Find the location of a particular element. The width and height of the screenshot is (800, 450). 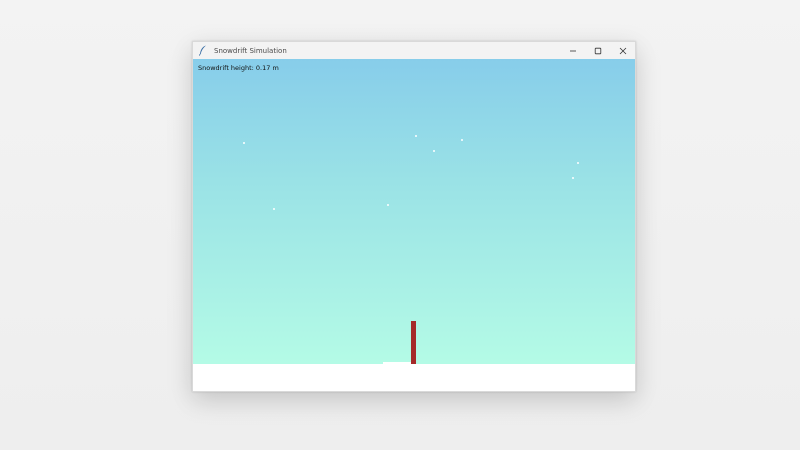

maximize-icon is located at coordinates (597, 50).